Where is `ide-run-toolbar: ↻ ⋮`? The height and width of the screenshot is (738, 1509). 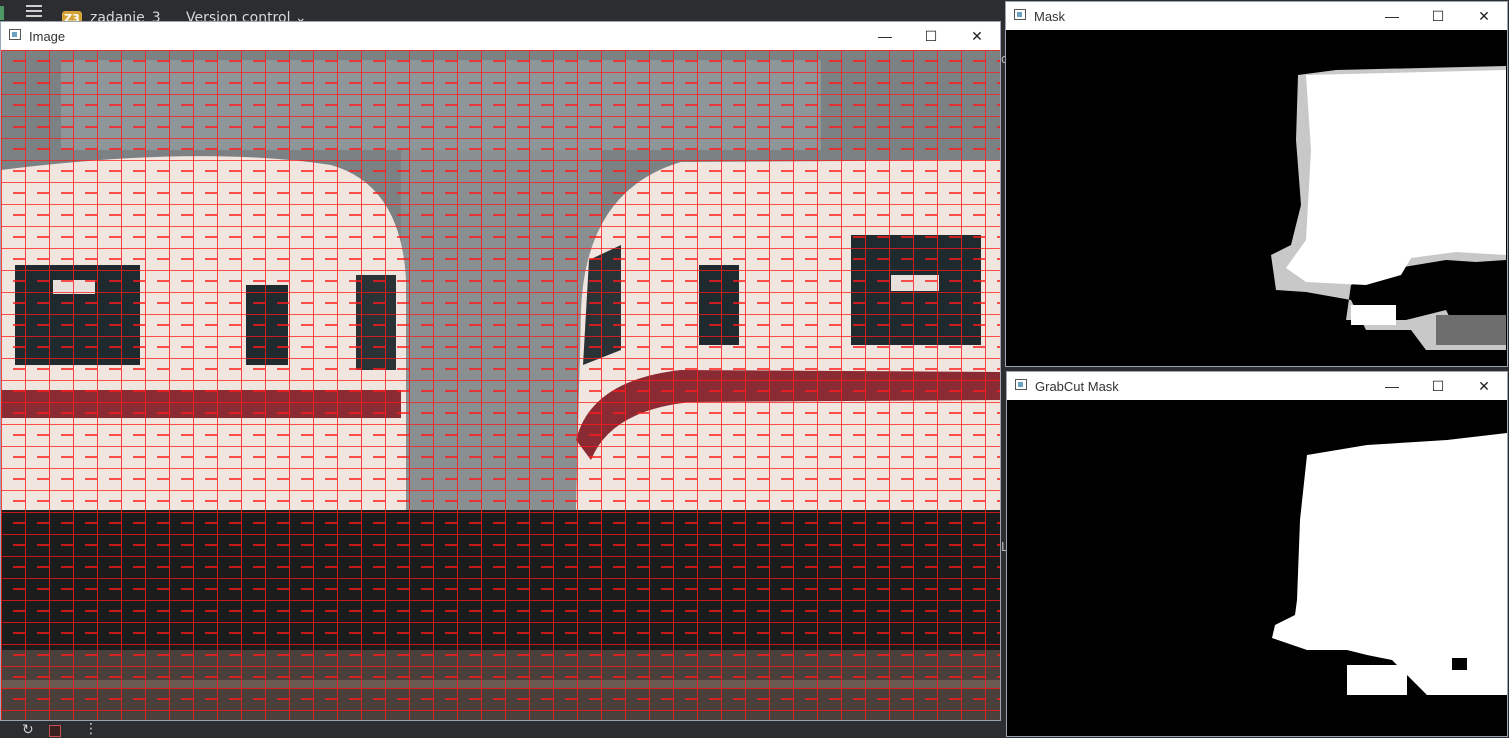
ide-run-toolbar: ↻ ⋮ is located at coordinates (500, 729).